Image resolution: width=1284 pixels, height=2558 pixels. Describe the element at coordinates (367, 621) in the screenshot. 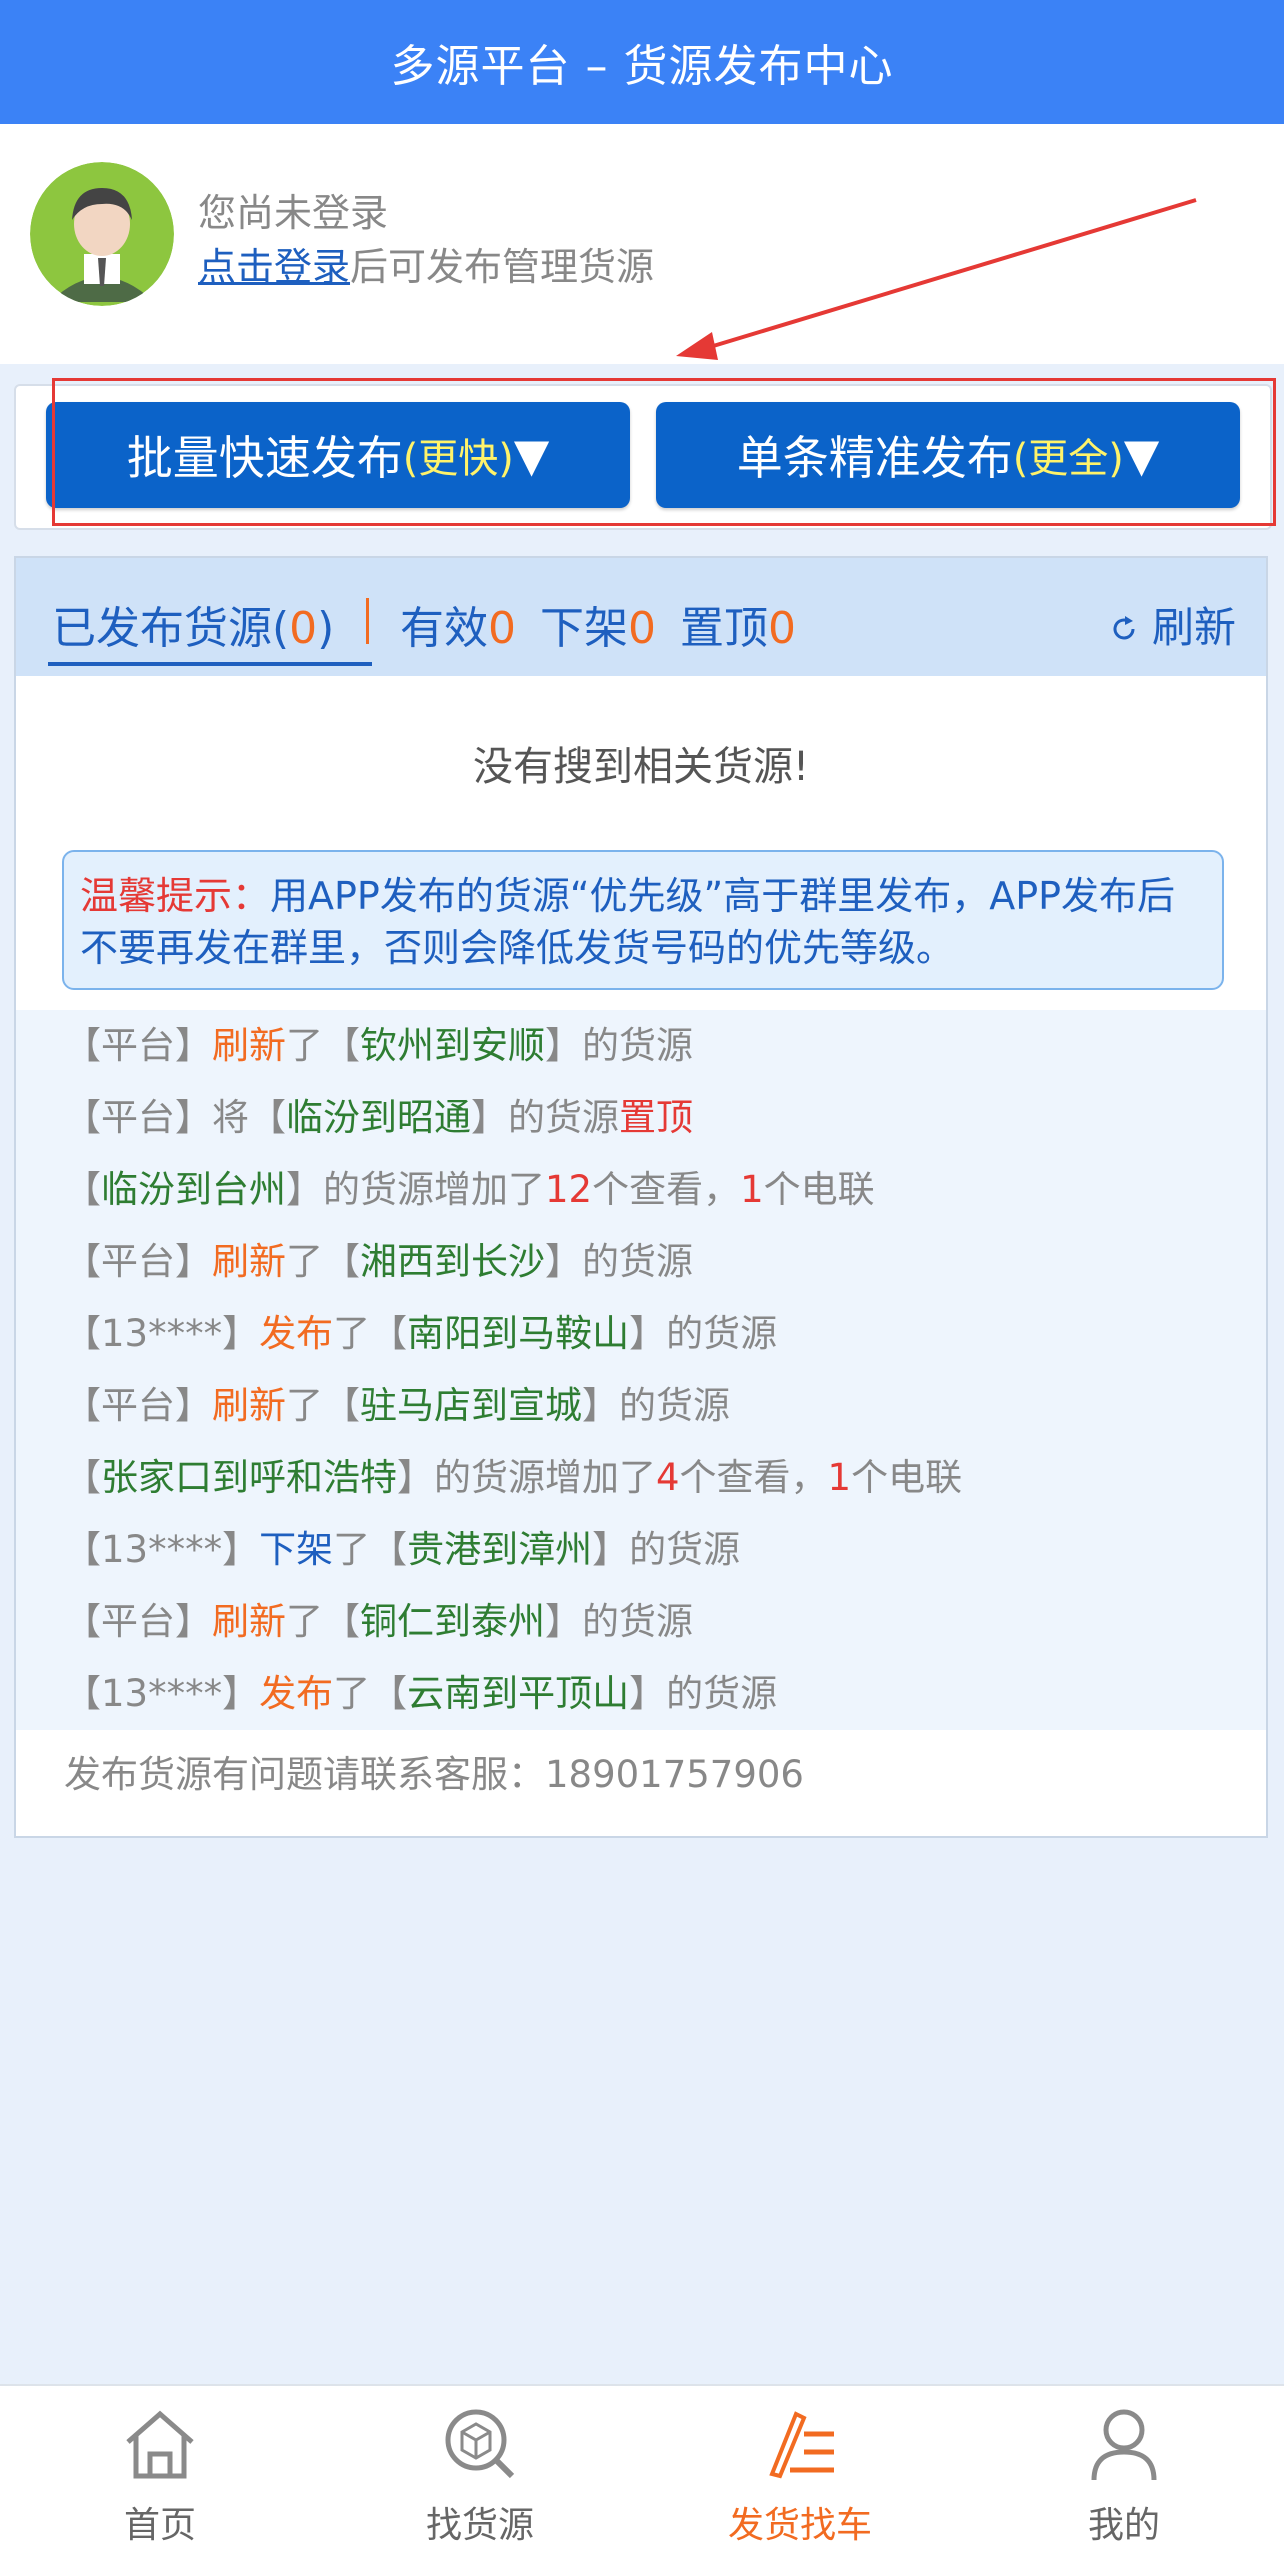

I see `tab-divider` at that location.